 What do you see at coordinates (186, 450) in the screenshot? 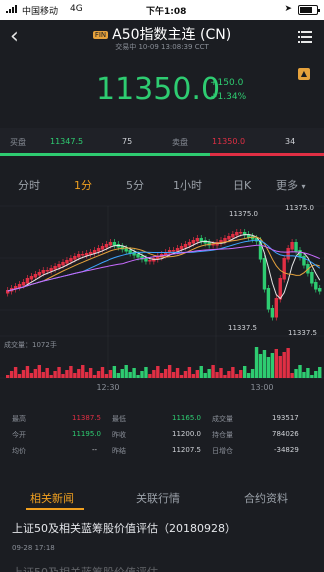
I see `stat-settle-value: 11207.5` at bounding box center [186, 450].